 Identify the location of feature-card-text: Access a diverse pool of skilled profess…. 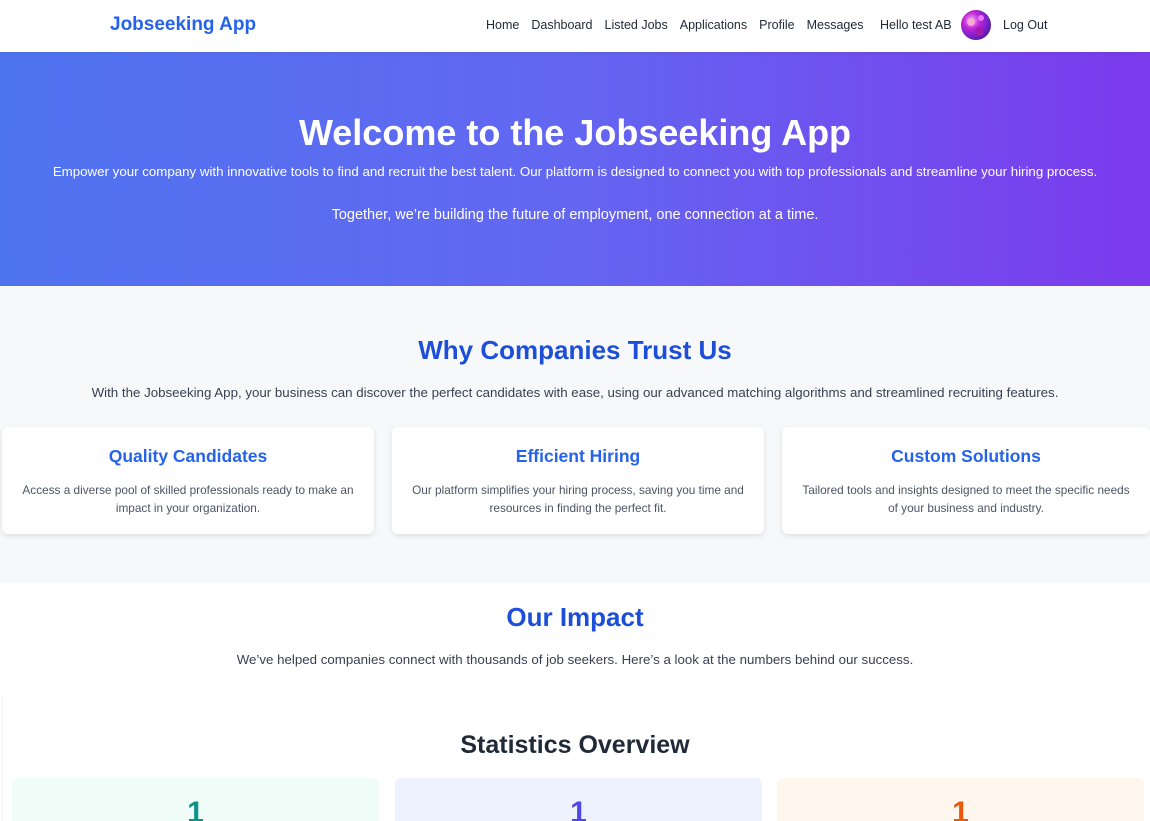
(188, 499).